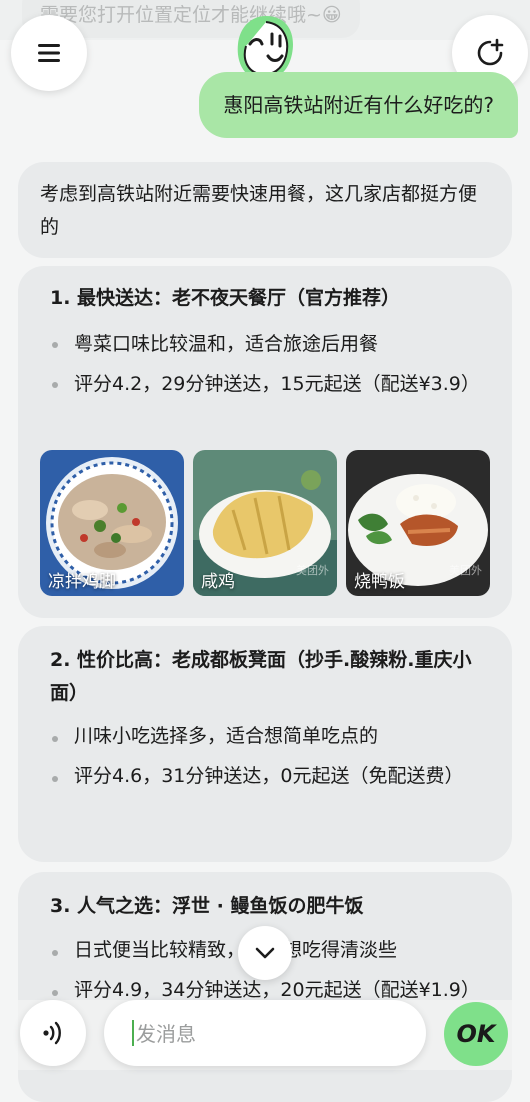  What do you see at coordinates (259, 210) in the screenshot?
I see `bot-intro-text: 考虑到高铁站附近需要快速用餐，这几家店都挺方便的` at bounding box center [259, 210].